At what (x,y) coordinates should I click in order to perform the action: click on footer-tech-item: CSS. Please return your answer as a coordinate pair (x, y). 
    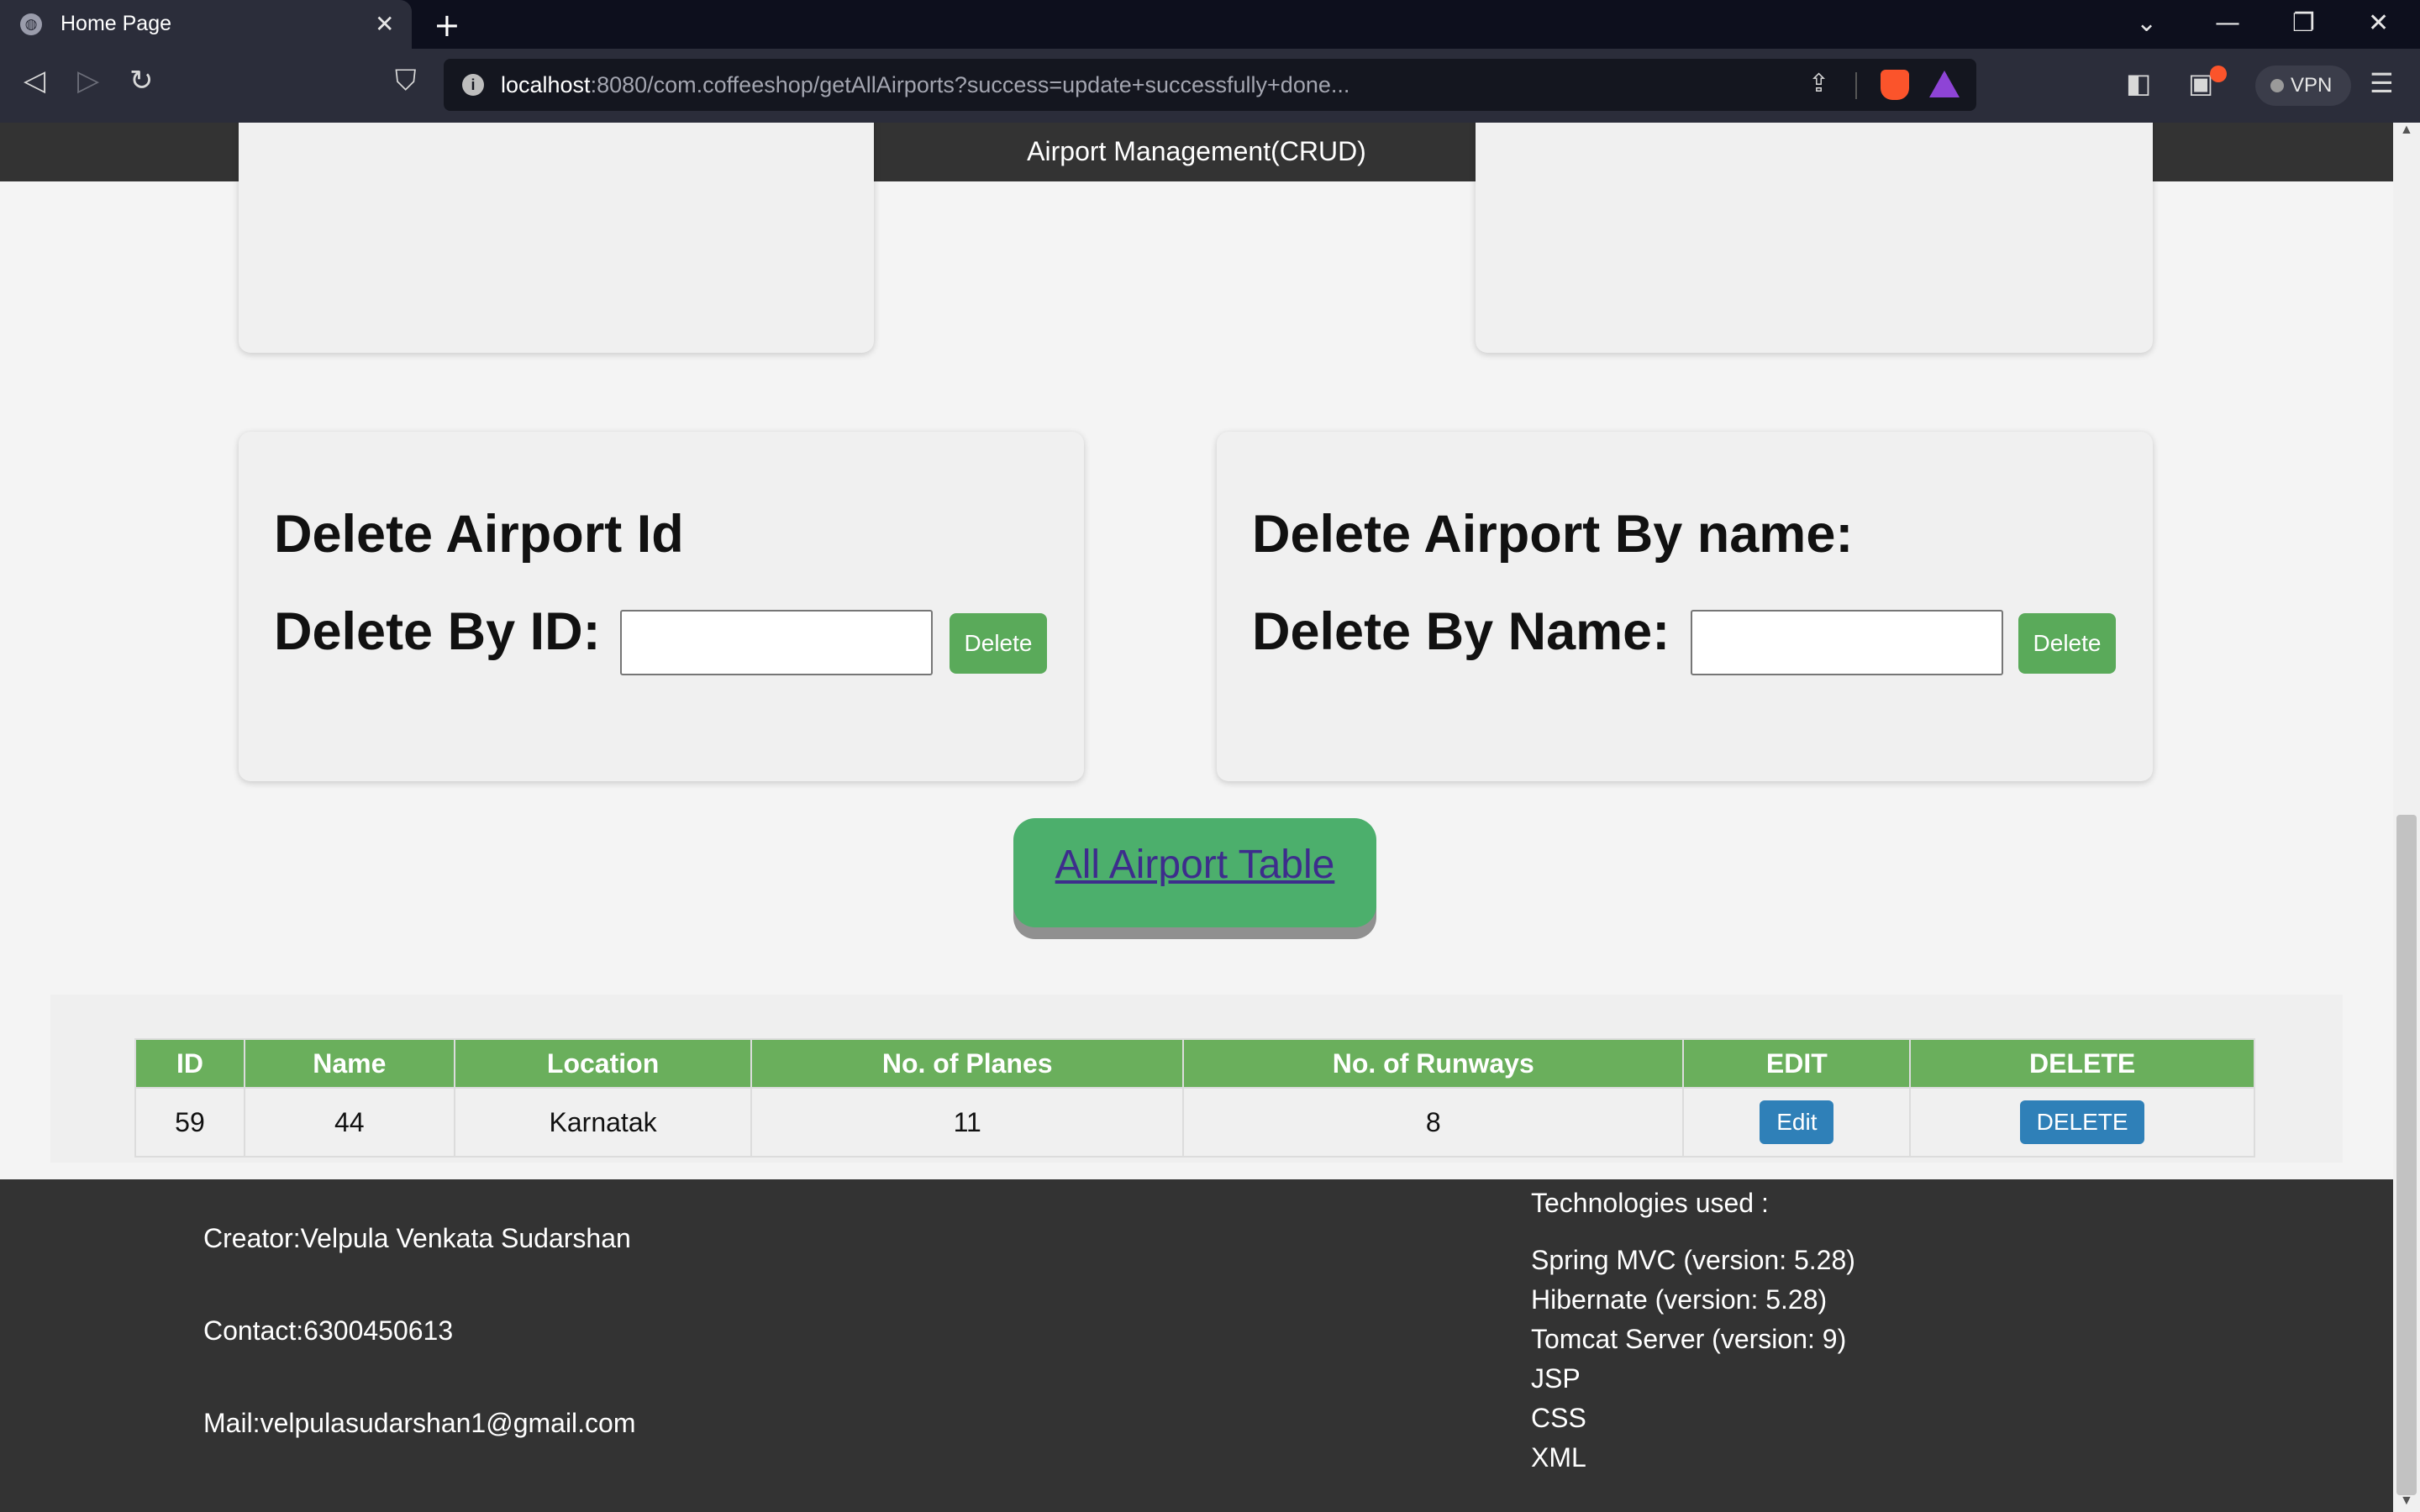
    Looking at the image, I should click on (1559, 1418).